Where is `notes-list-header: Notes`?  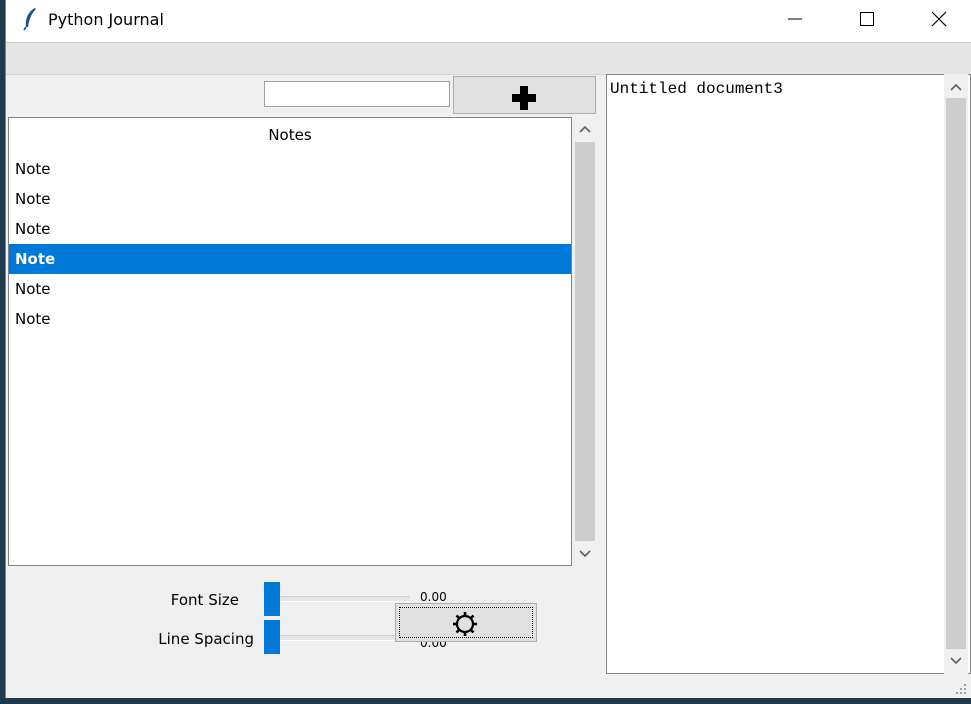 notes-list-header: Notes is located at coordinates (290, 135).